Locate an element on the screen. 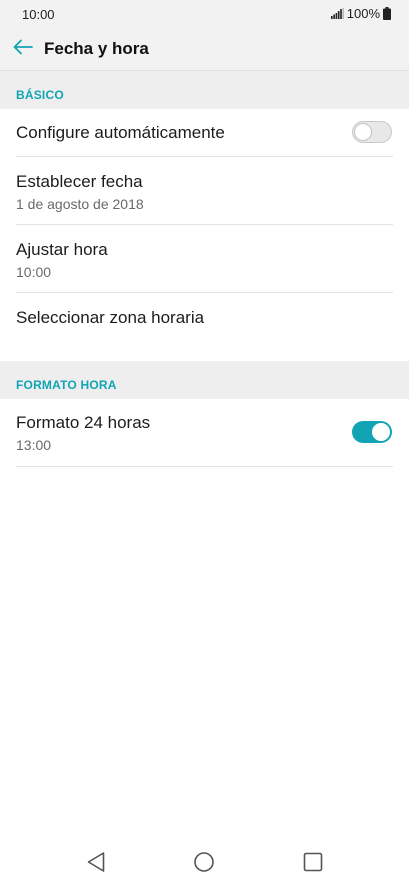  section-label-time-format: FORMATO HORA is located at coordinates (66, 385).